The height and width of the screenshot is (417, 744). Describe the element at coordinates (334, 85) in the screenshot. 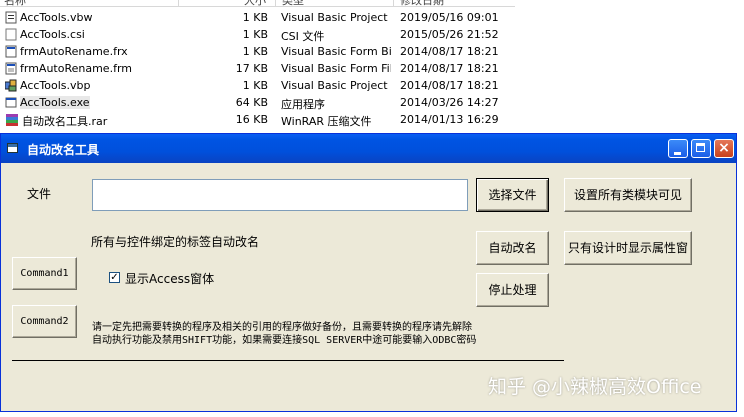

I see `file-type: Visual Basic Project` at that location.